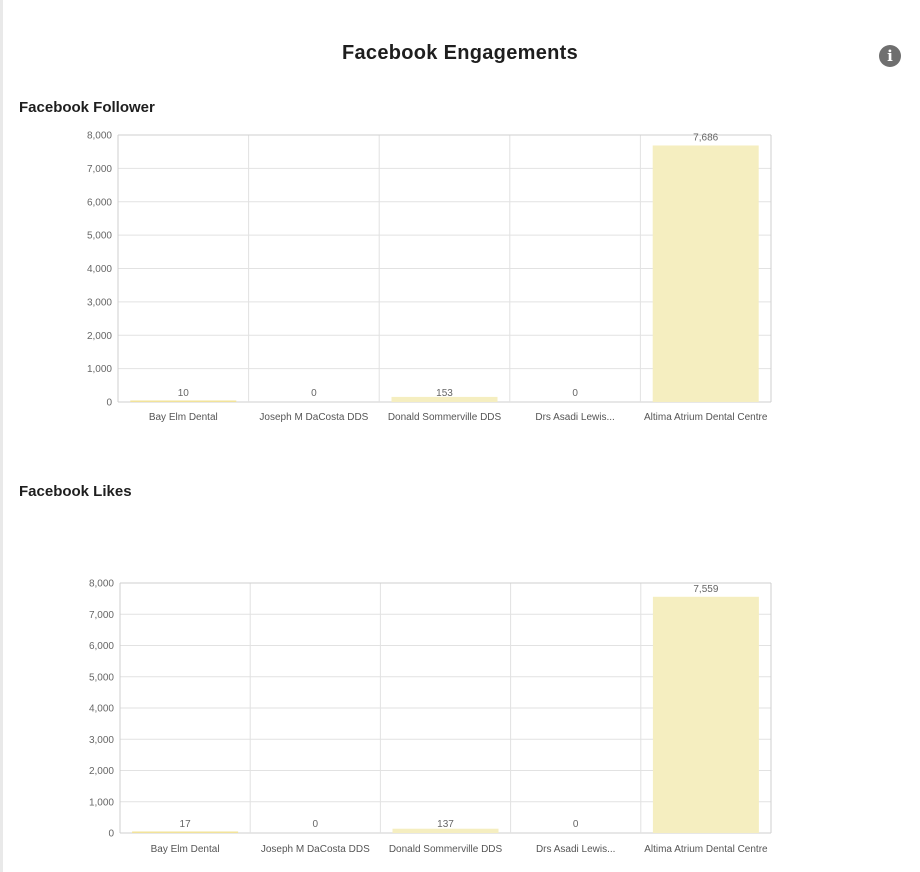  I want to click on likes-chart-title: Facebook Likes, so click(75, 491).